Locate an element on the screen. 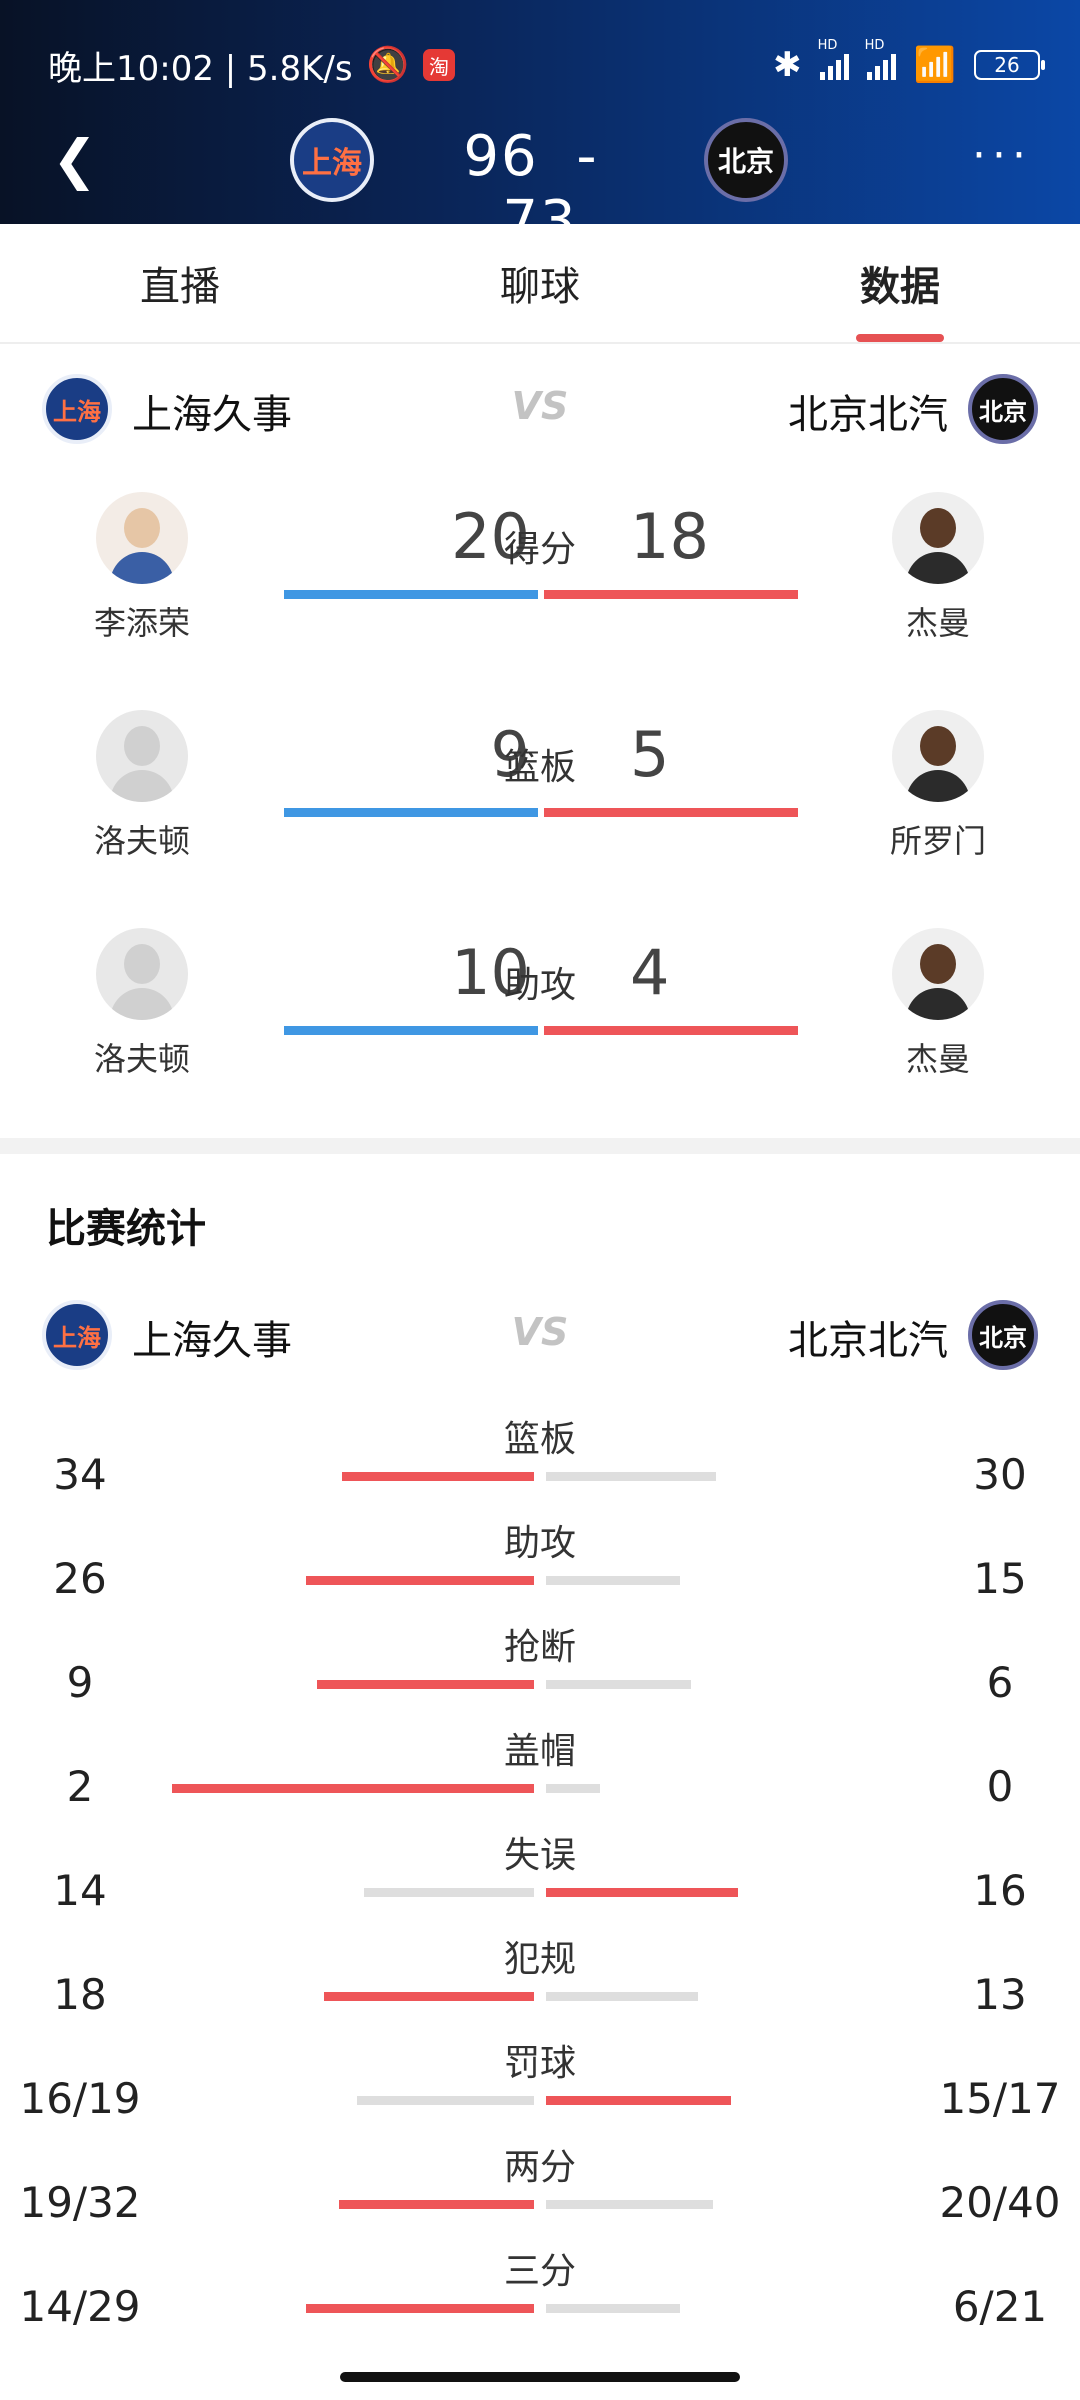  away-team-logo: 北京 is located at coordinates (746, 160).